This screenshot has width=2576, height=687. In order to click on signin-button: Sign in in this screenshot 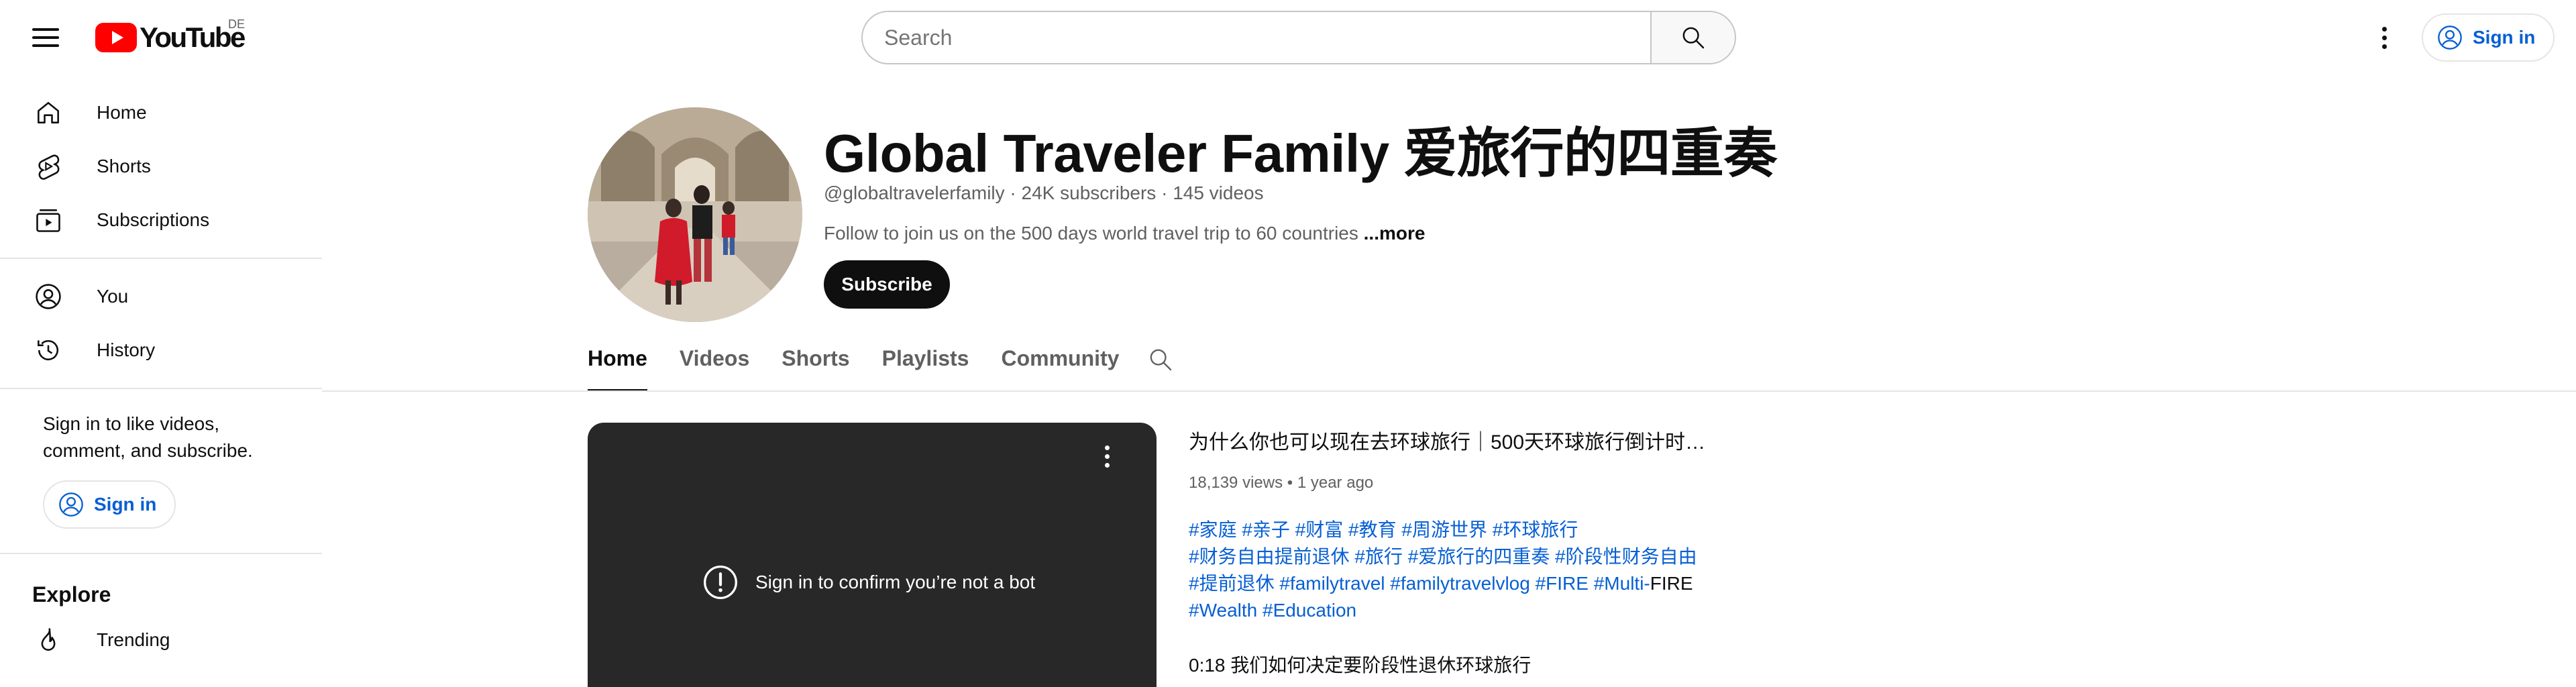, I will do `click(2488, 37)`.